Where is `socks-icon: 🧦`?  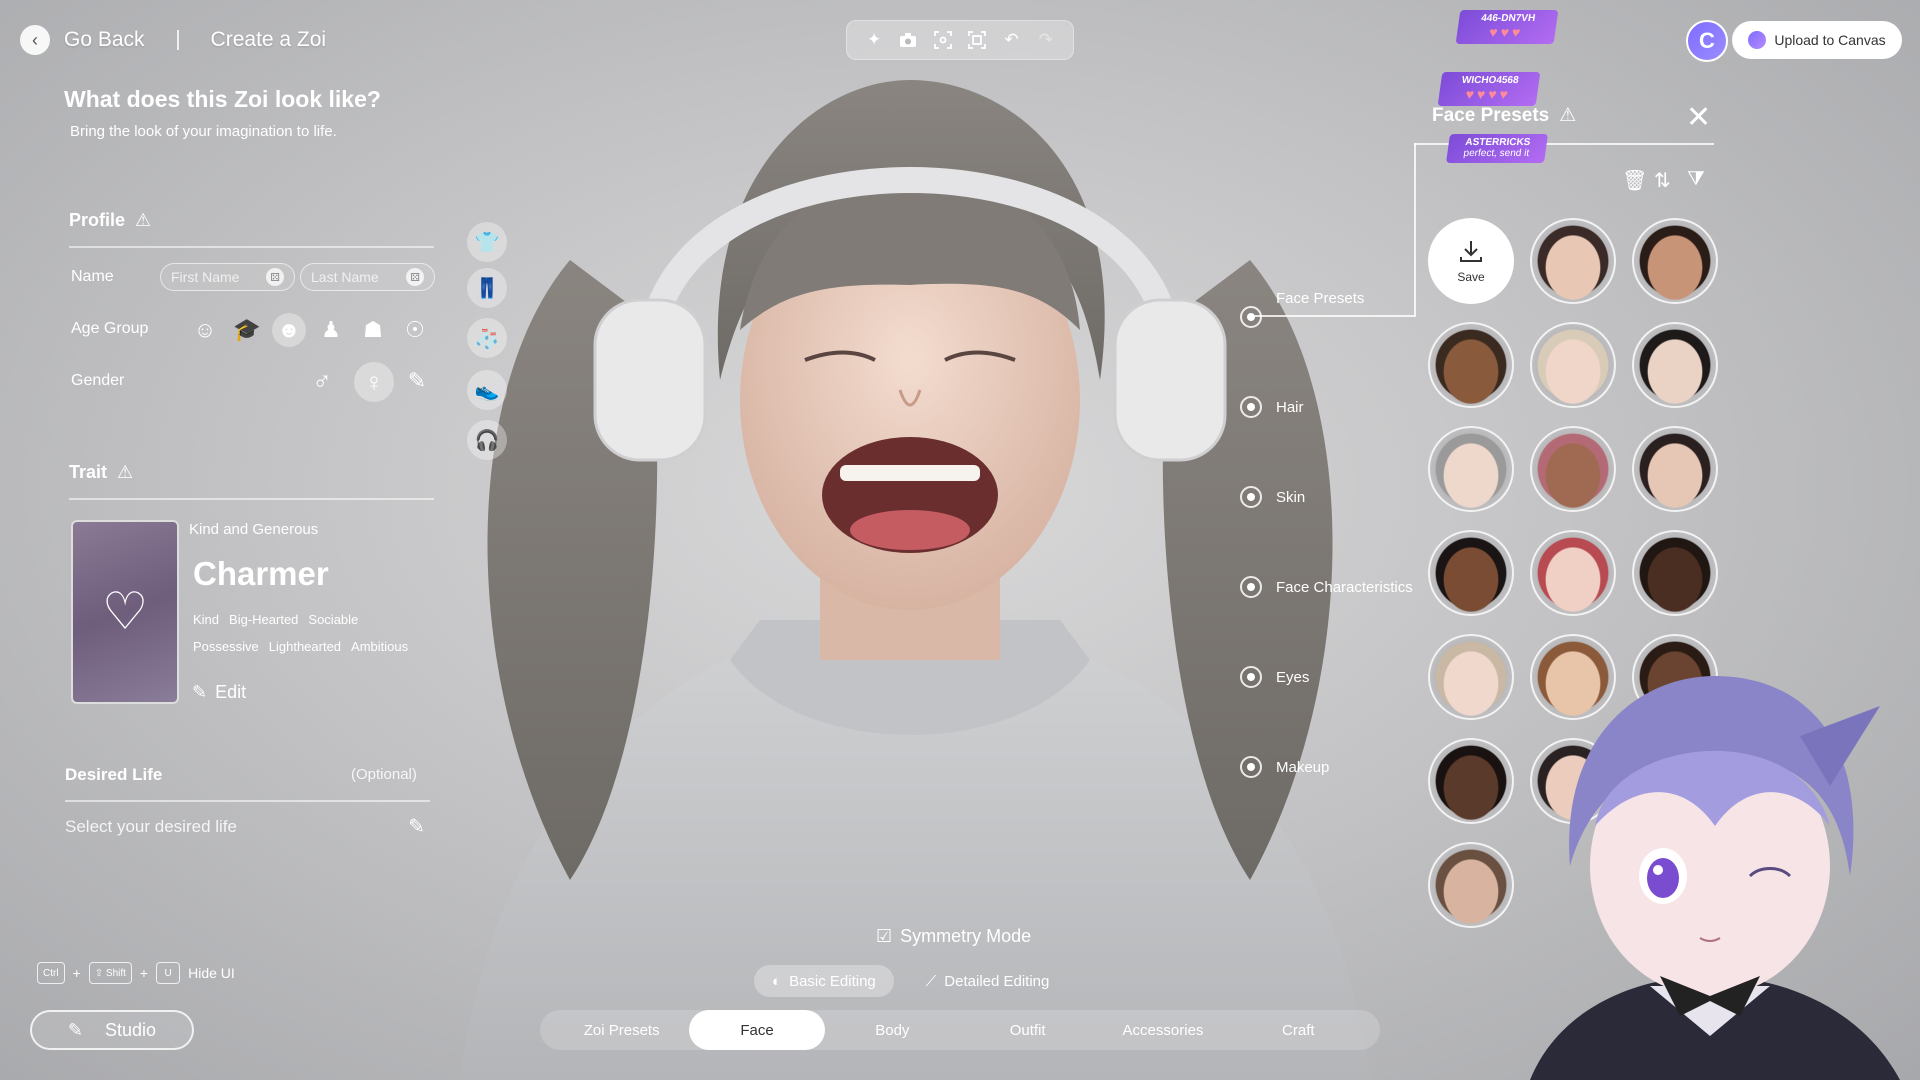 socks-icon: 🧦 is located at coordinates (487, 338).